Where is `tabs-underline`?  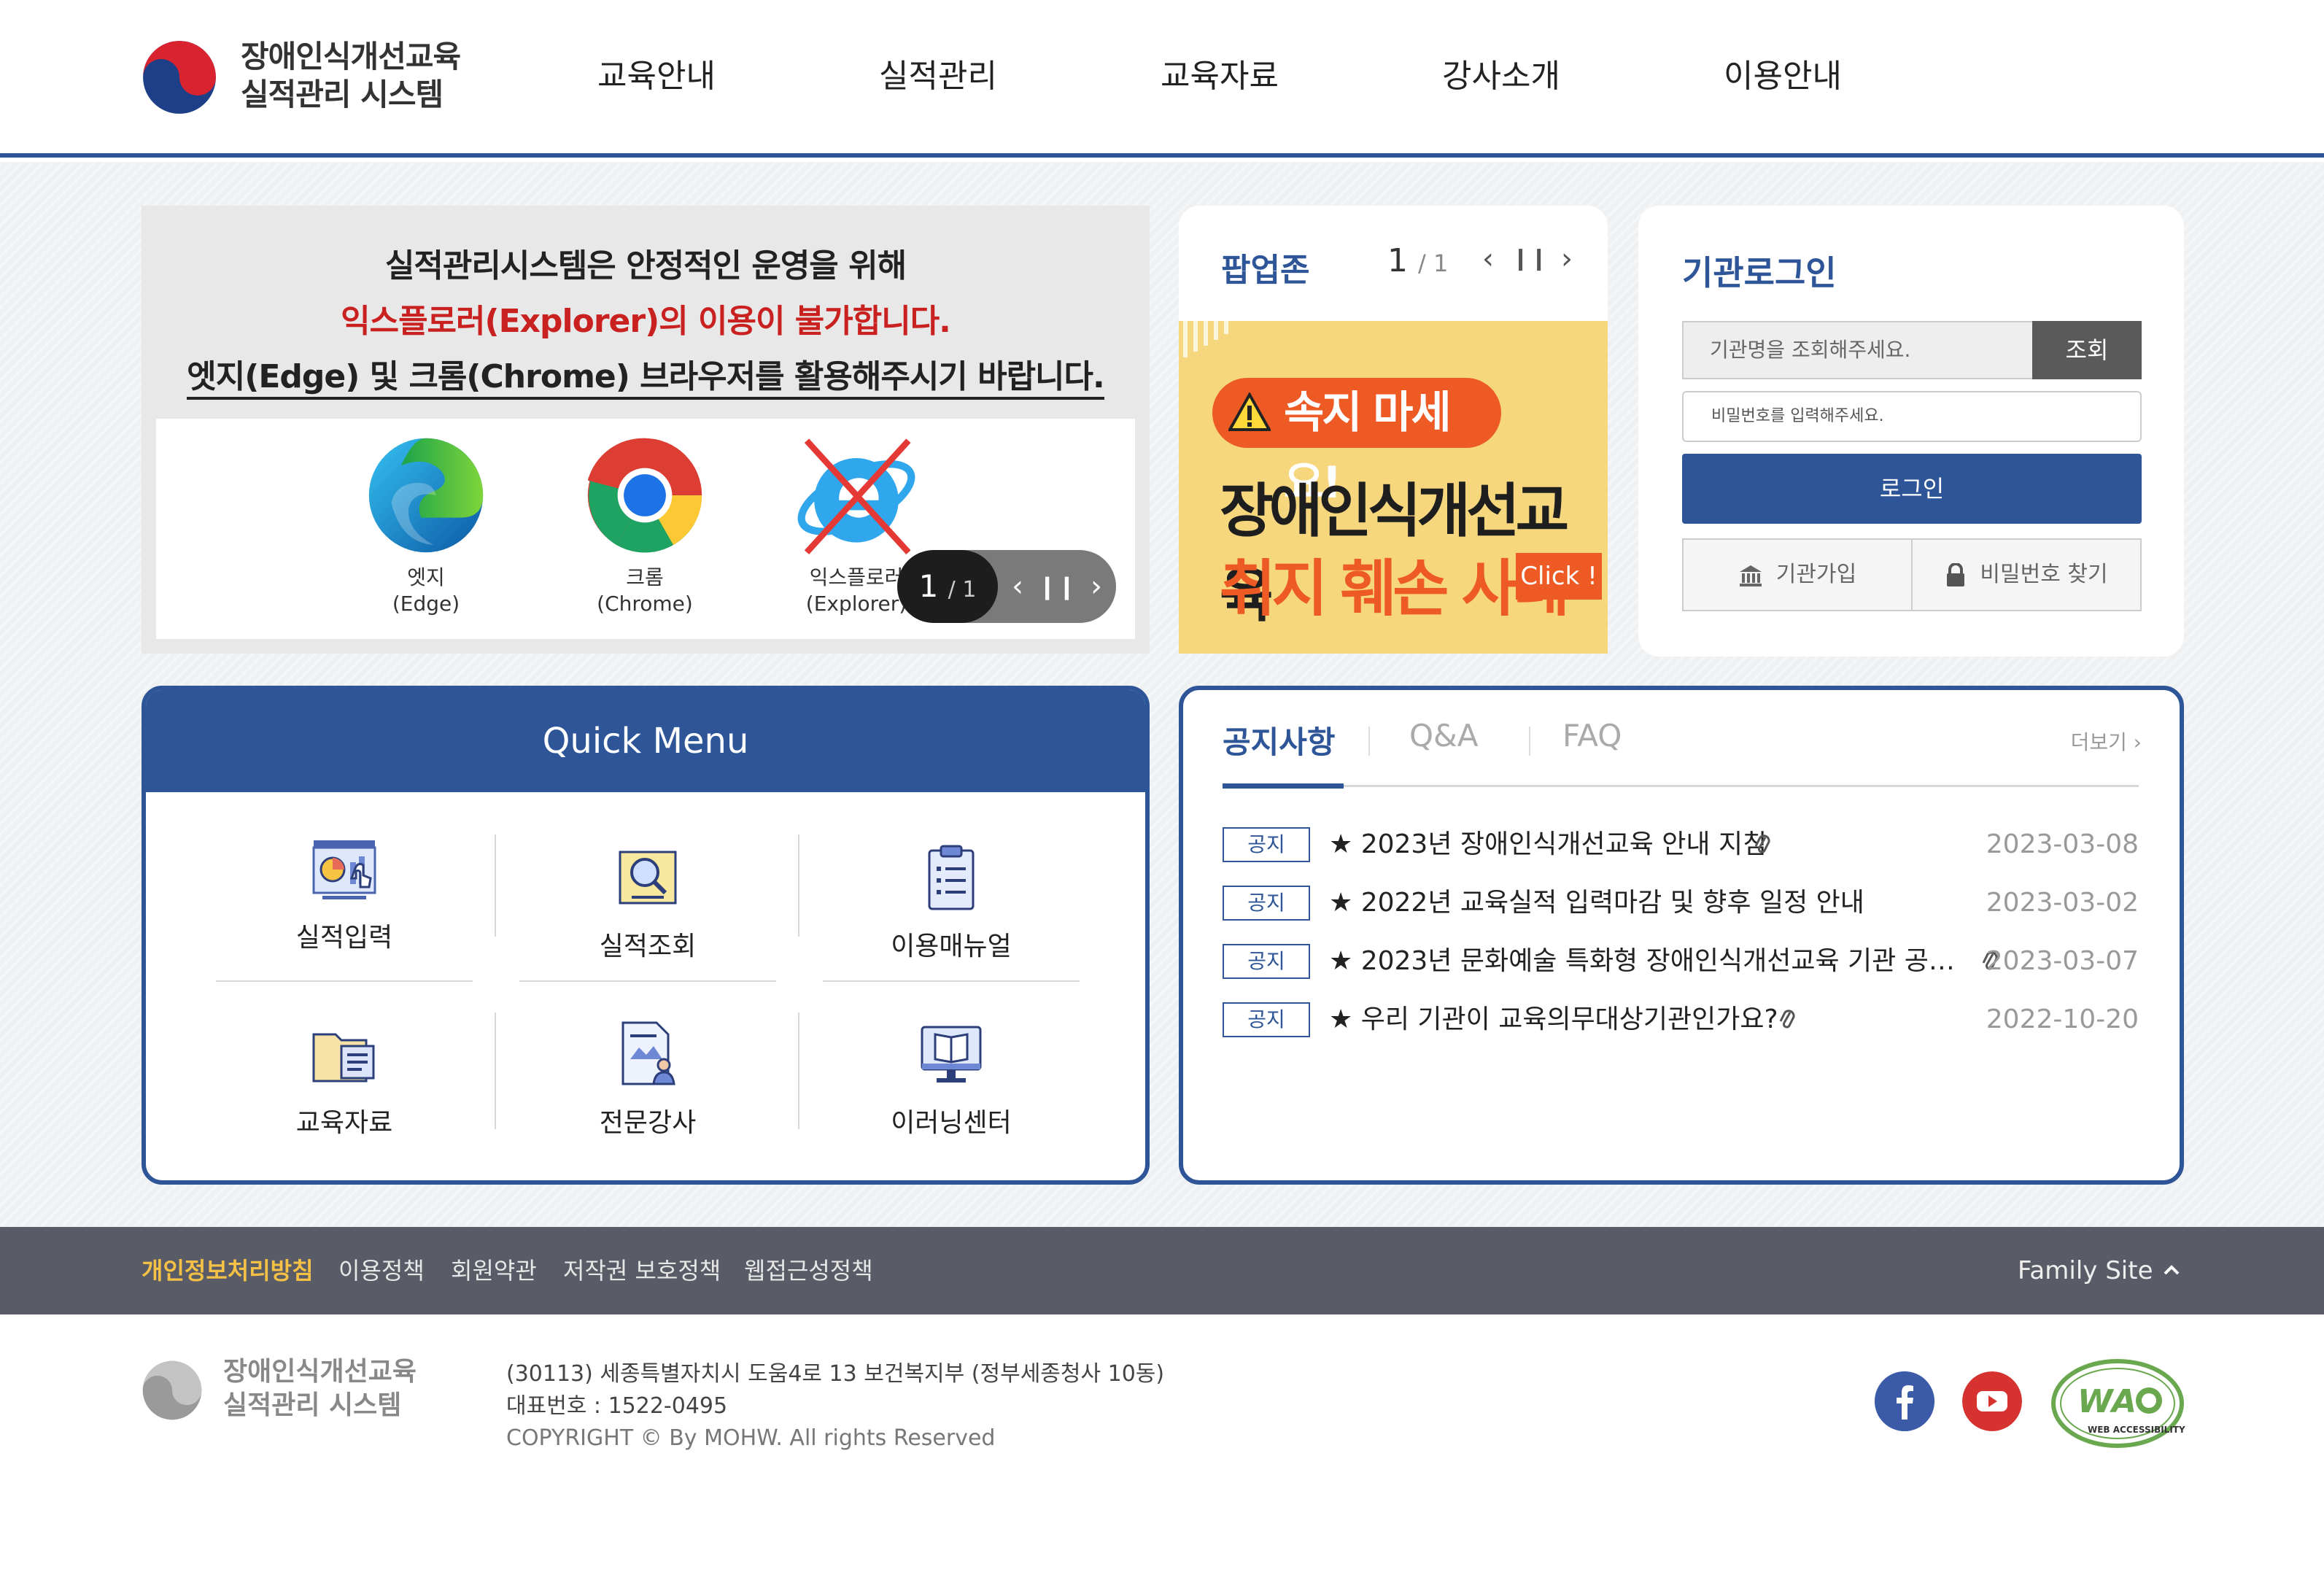 tabs-underline is located at coordinates (1681, 786).